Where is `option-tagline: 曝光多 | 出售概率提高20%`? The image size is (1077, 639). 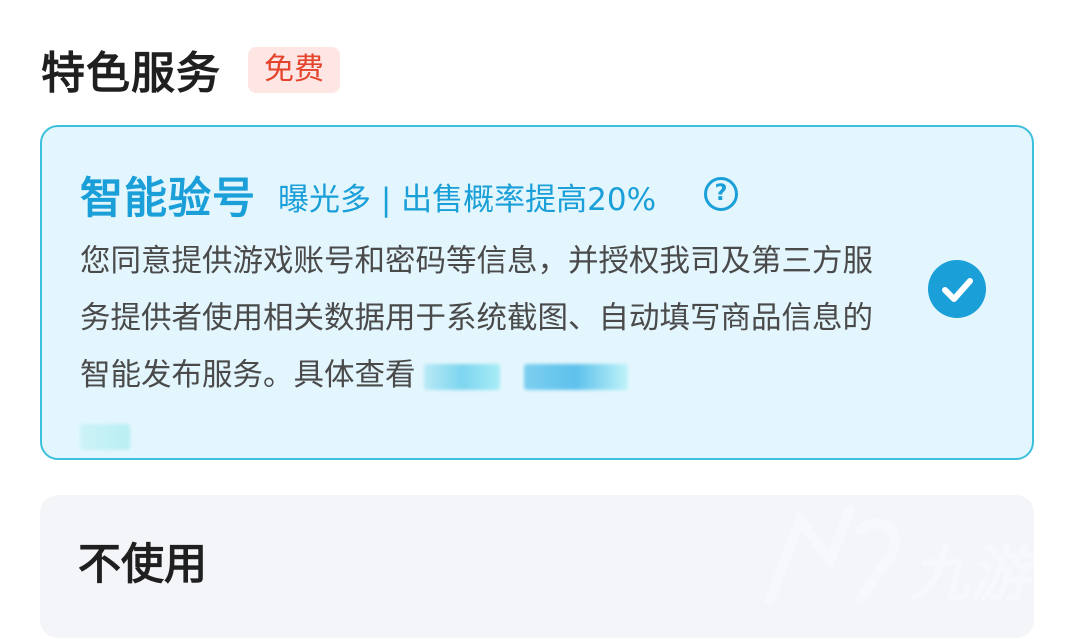
option-tagline: 曝光多 | 出售概率提高20% is located at coordinates (467, 200).